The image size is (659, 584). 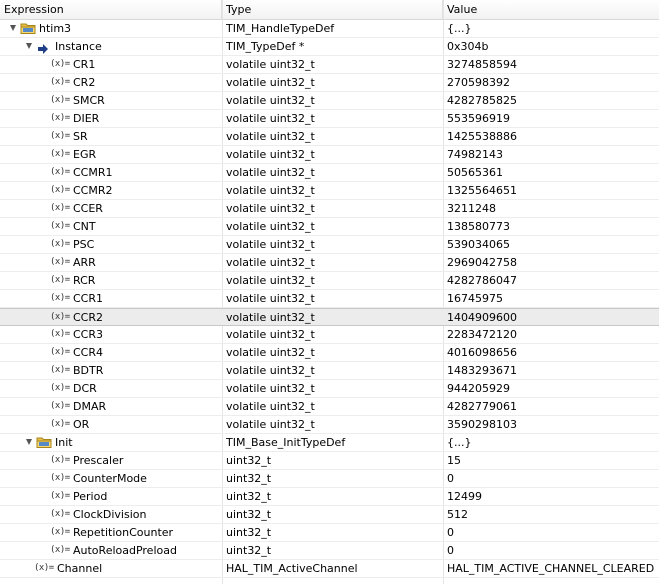 What do you see at coordinates (551, 9) in the screenshot?
I see `column-header-value: Value` at bounding box center [551, 9].